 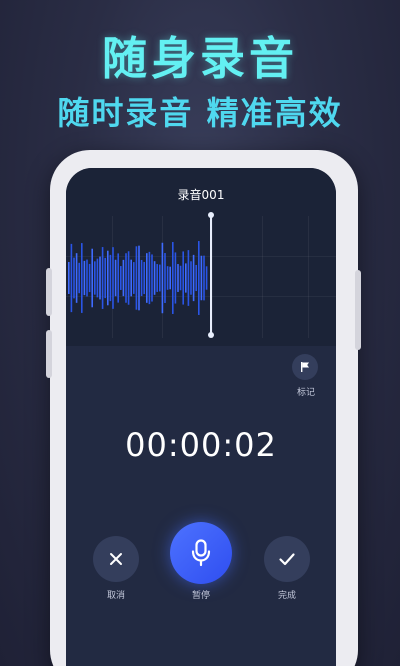 I want to click on mark-button, so click(x=305, y=367).